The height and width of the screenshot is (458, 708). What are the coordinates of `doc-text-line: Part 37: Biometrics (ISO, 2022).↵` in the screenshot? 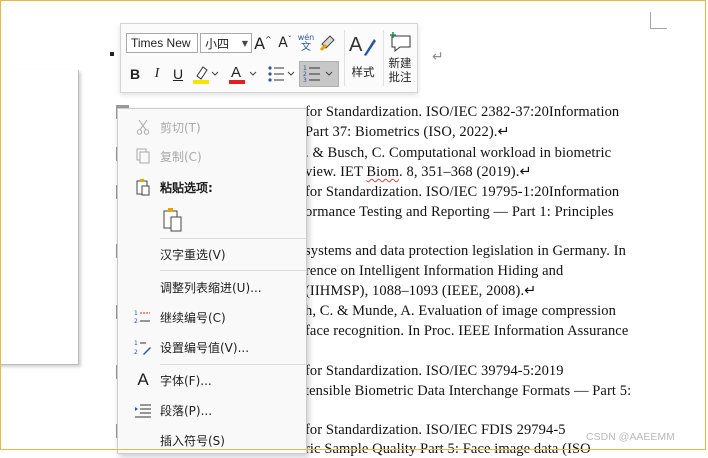 It's located at (407, 132).